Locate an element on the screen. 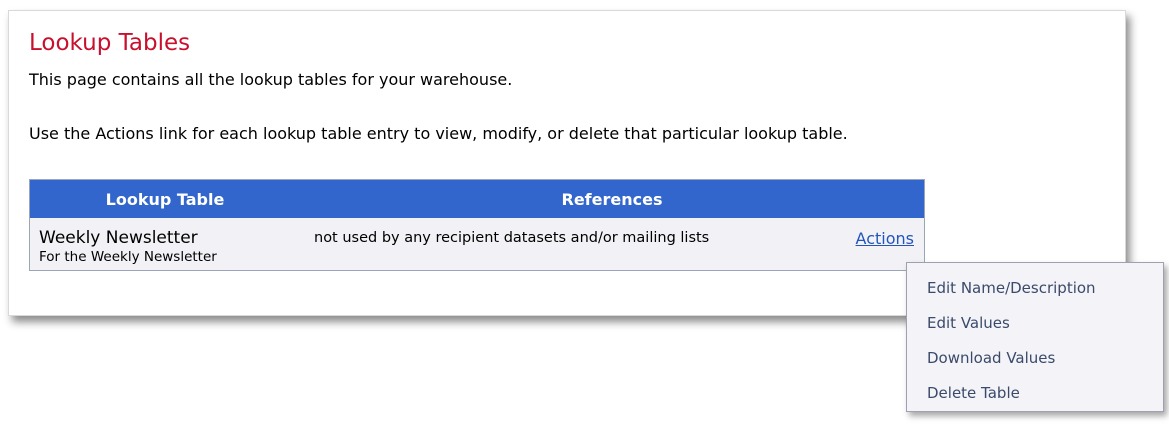  column-header-references: References is located at coordinates (612, 198).